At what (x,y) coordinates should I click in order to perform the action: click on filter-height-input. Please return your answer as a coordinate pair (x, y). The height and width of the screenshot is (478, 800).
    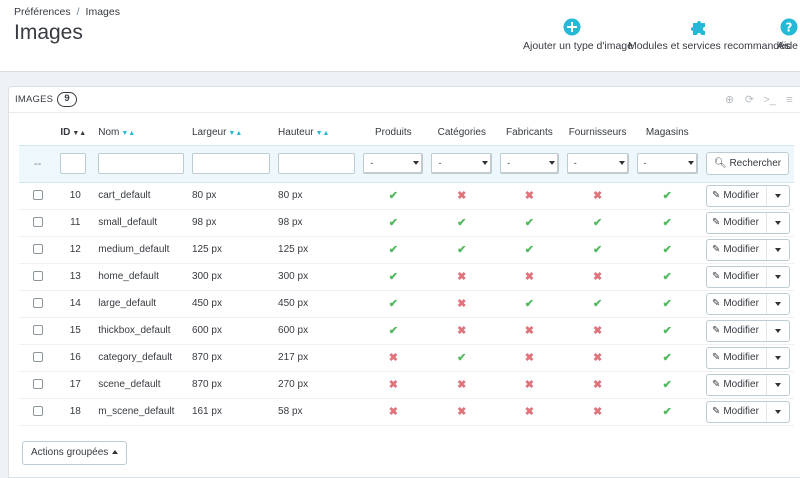
    Looking at the image, I should click on (317, 163).